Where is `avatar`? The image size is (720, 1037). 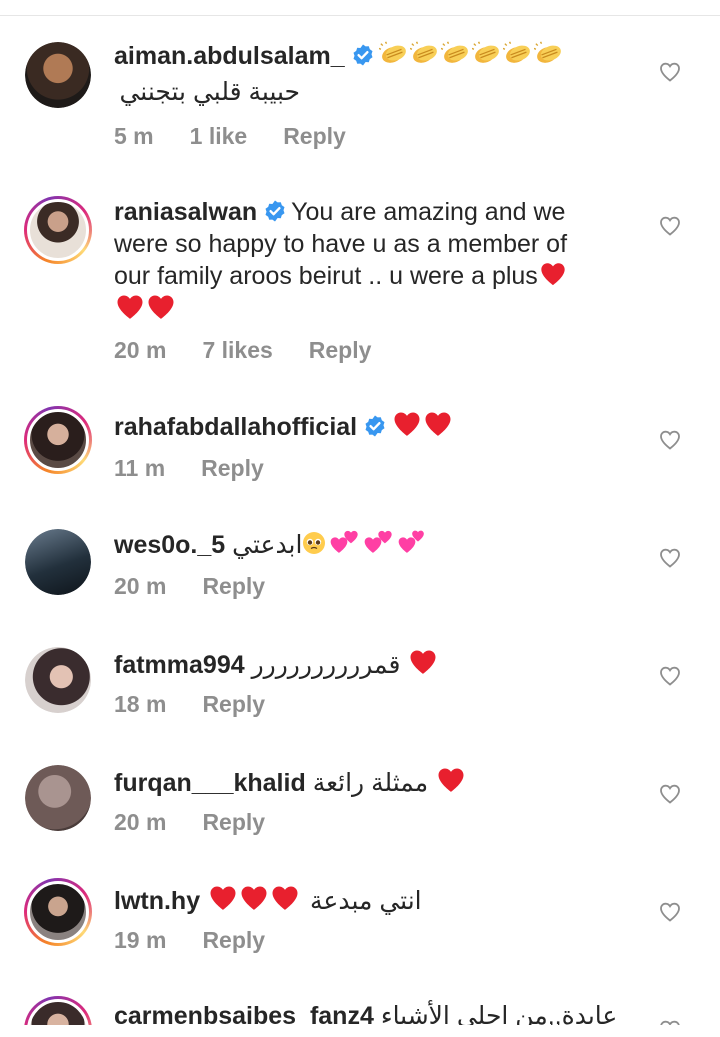
avatar is located at coordinates (58, 1010).